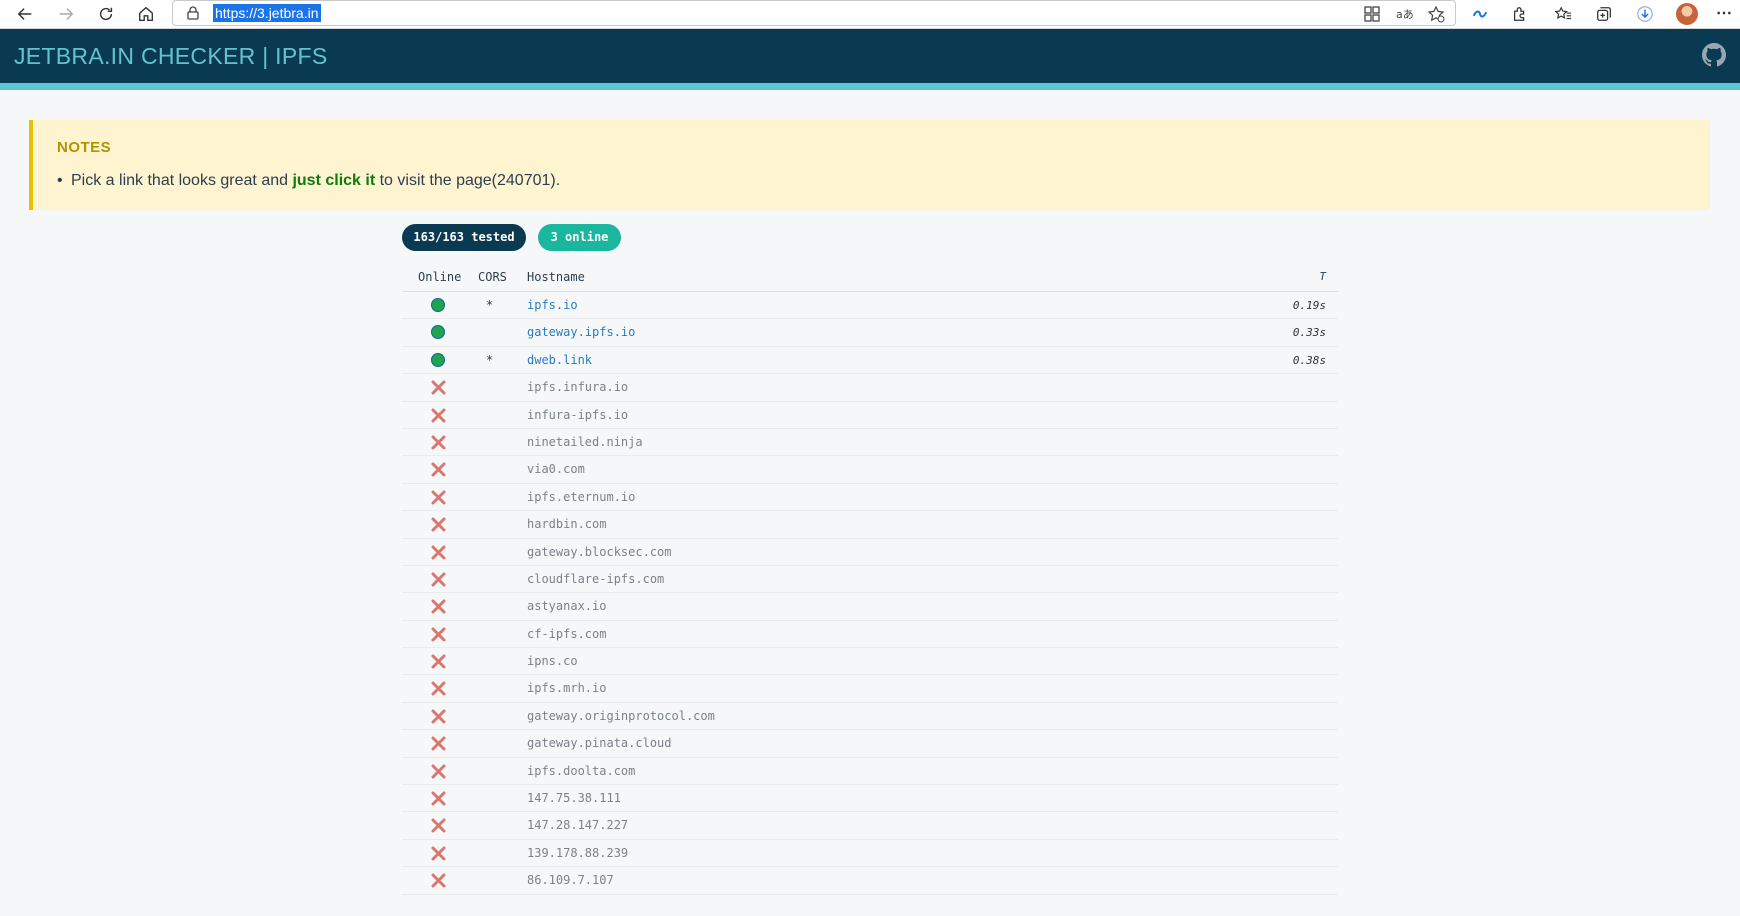 Image resolution: width=1740 pixels, height=916 pixels. What do you see at coordinates (334, 180) in the screenshot?
I see `notes-highlight: just click it` at bounding box center [334, 180].